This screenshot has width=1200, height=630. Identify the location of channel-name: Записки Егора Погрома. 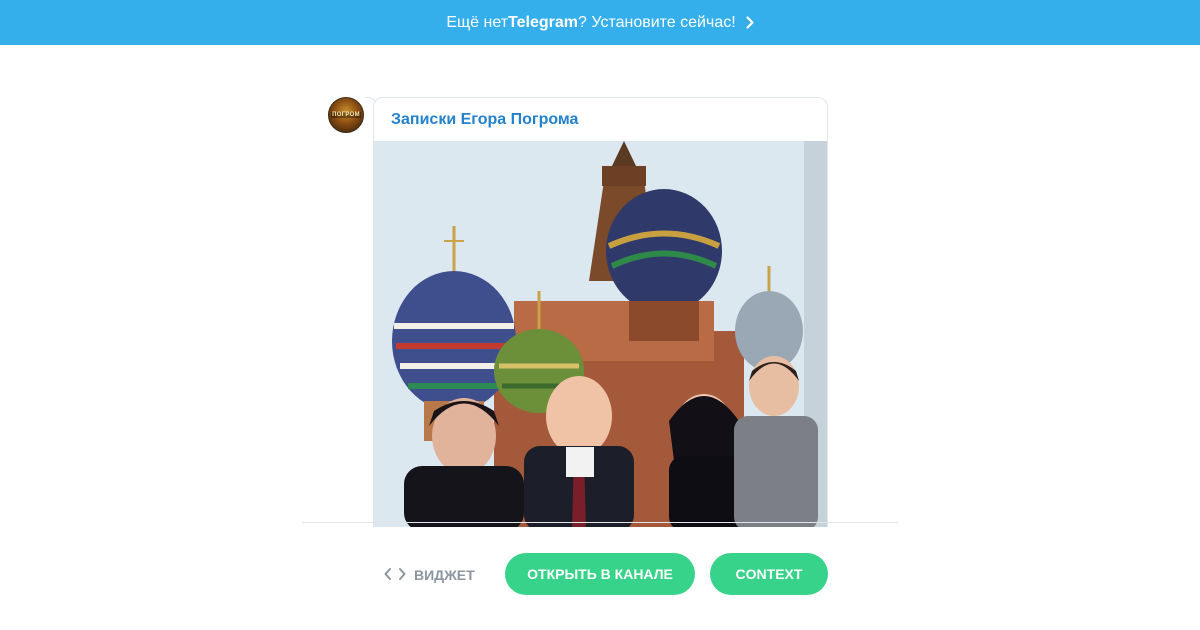
(484, 120).